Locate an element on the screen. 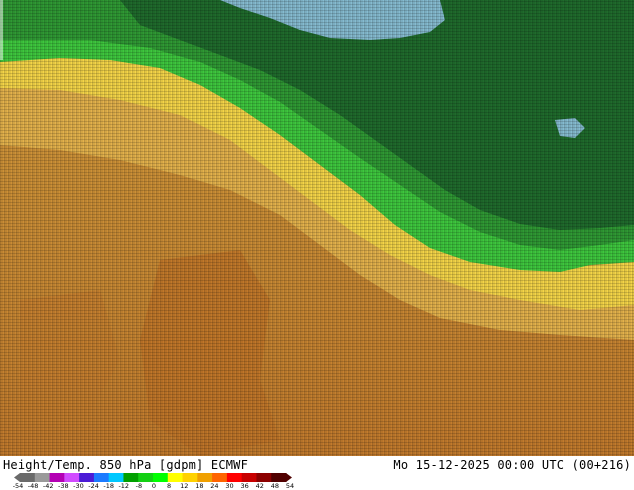 The image size is (634, 490). legend-tick-label: 36 is located at coordinates (244, 486).